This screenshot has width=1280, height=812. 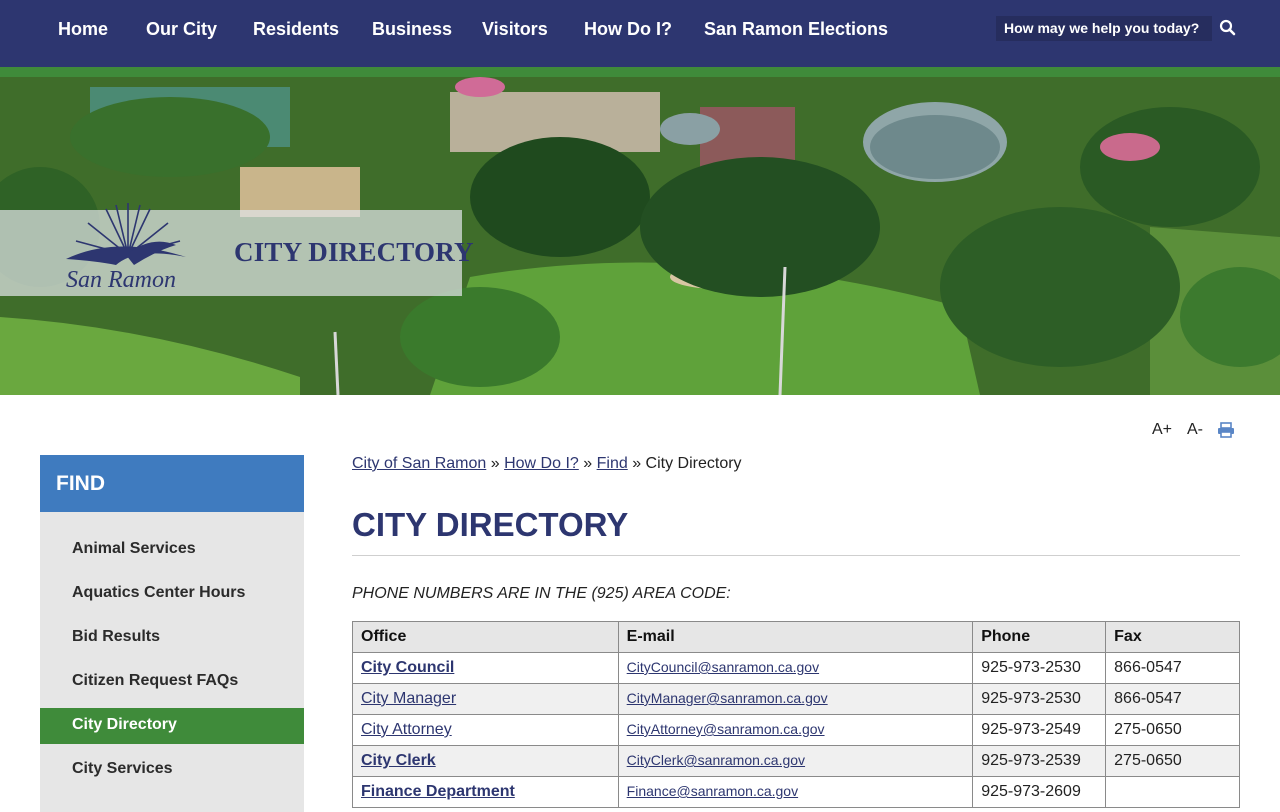 What do you see at coordinates (796, 555) in the screenshot?
I see `title-divider` at bounding box center [796, 555].